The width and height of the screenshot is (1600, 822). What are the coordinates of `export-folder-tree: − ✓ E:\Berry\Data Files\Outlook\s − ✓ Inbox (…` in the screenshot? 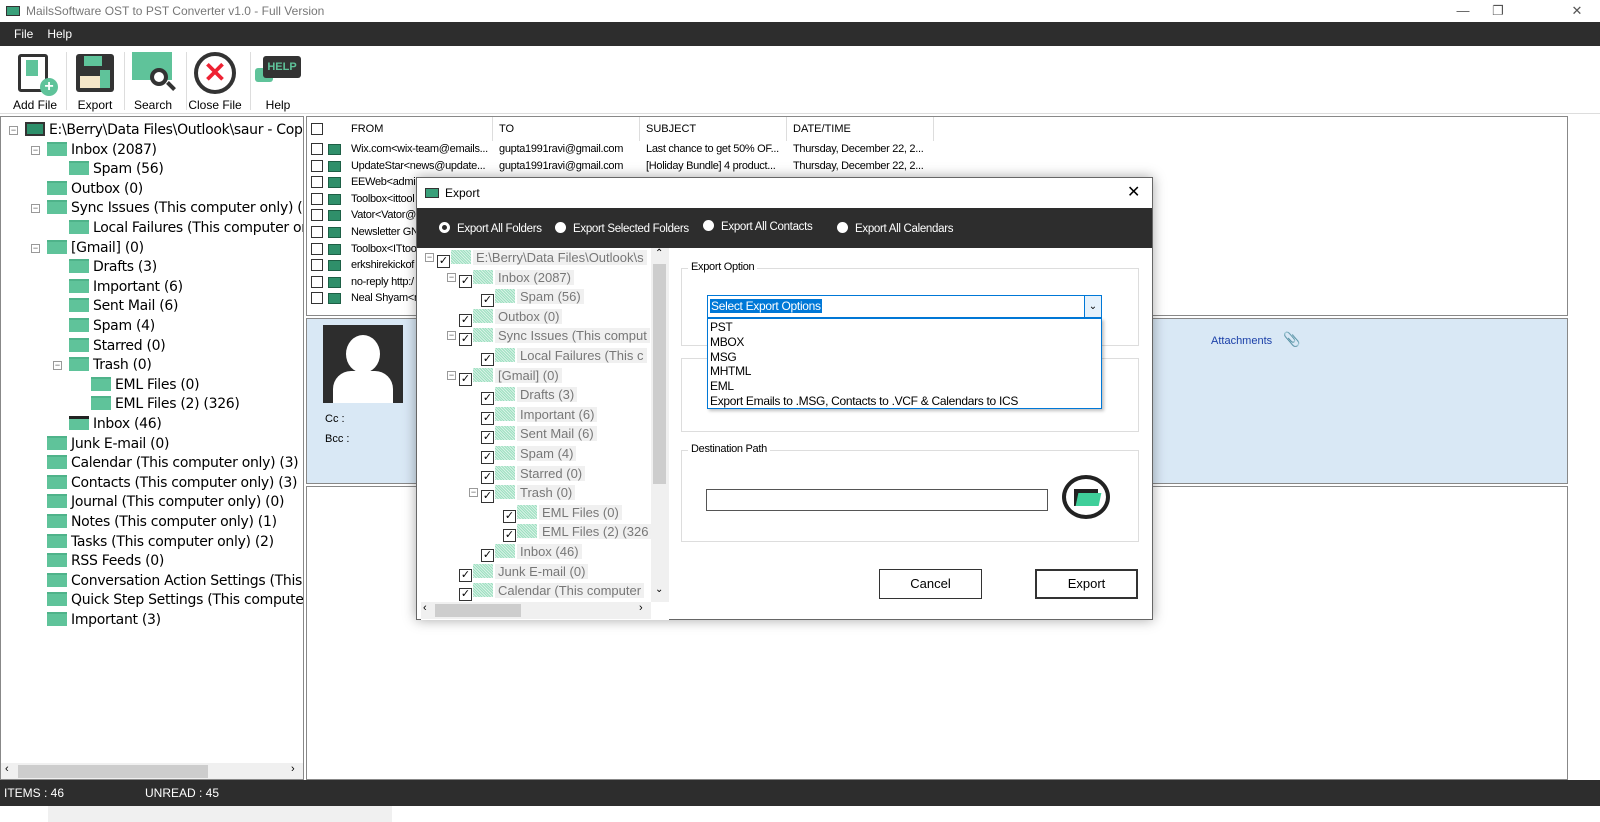 It's located at (545, 434).